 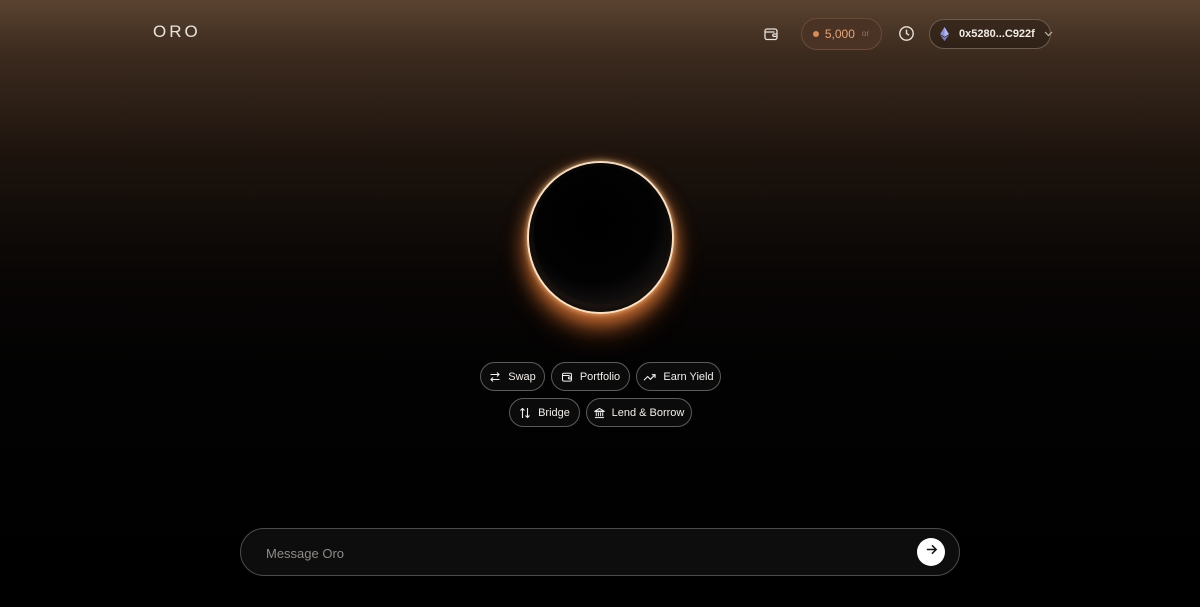 What do you see at coordinates (1048, 34) in the screenshot?
I see `chevron-down-icon` at bounding box center [1048, 34].